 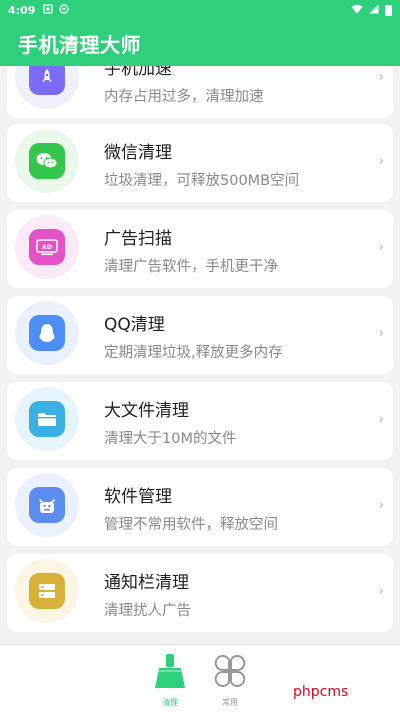 I want to click on svg-text: AD, so click(x=47, y=247).